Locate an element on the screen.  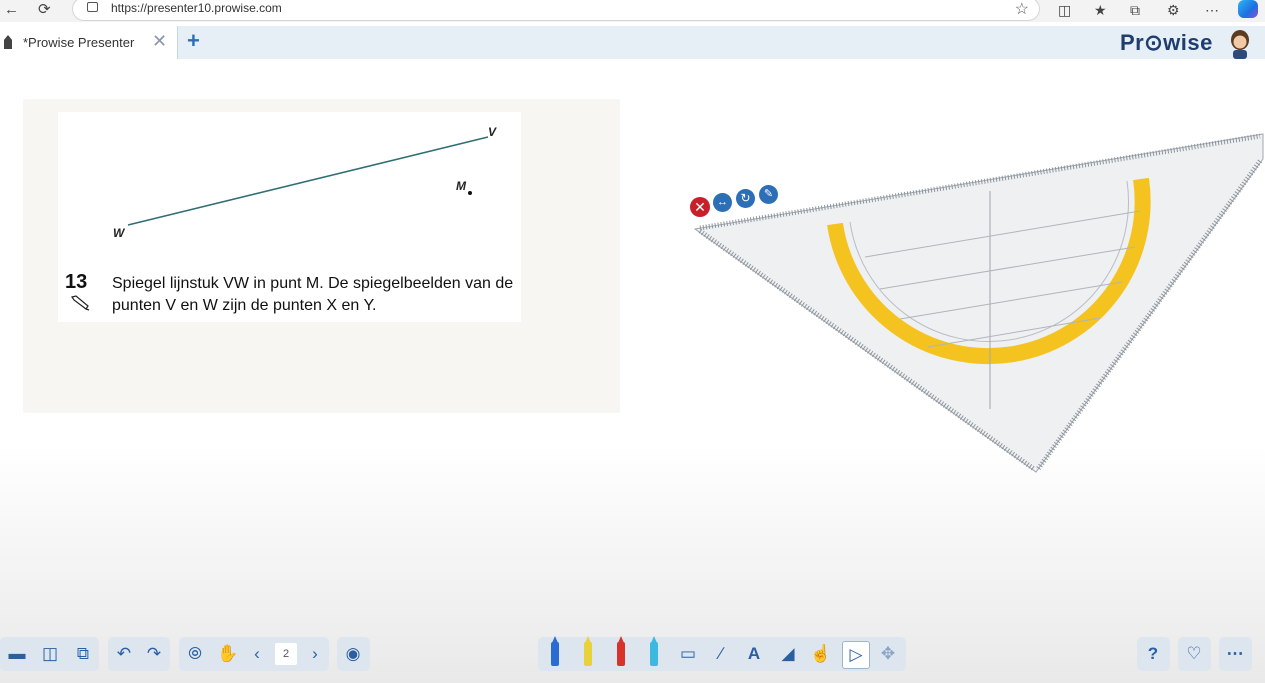
prowise-logo: Pr⊙wise is located at coordinates (1166, 42).